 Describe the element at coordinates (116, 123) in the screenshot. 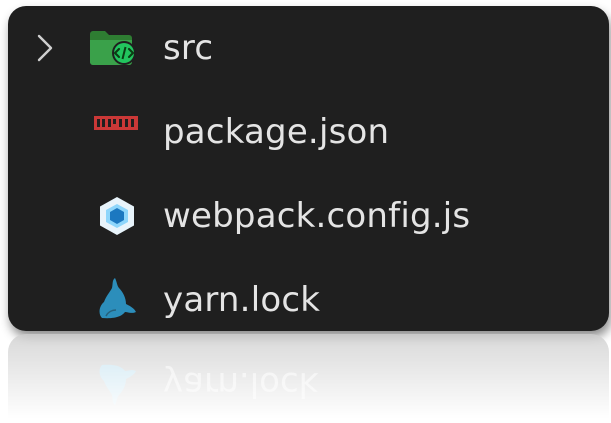

I see `npm-icon` at that location.